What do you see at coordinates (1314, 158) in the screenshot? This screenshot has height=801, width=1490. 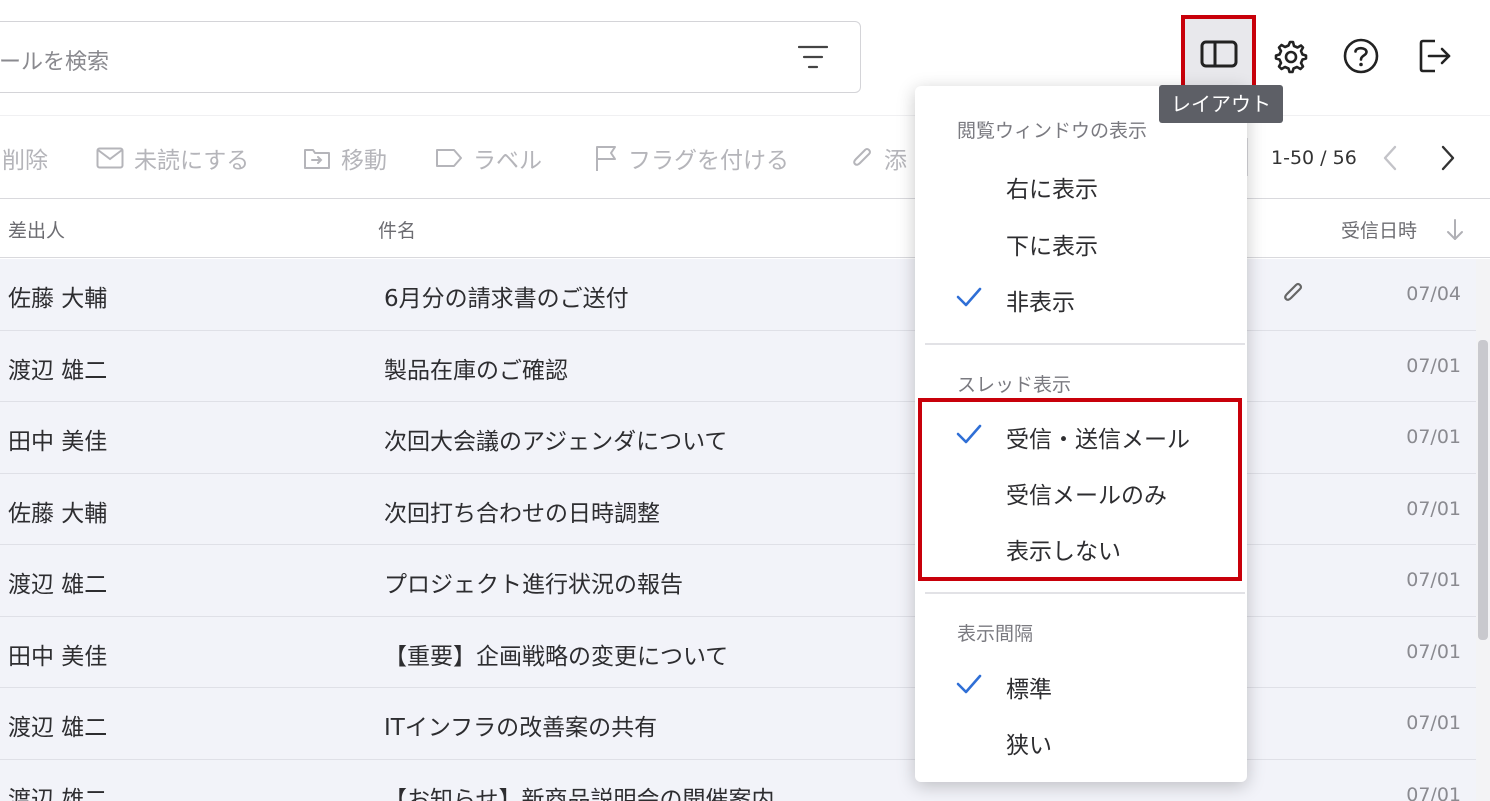 I see `pager-range: 1-50 / 56` at bounding box center [1314, 158].